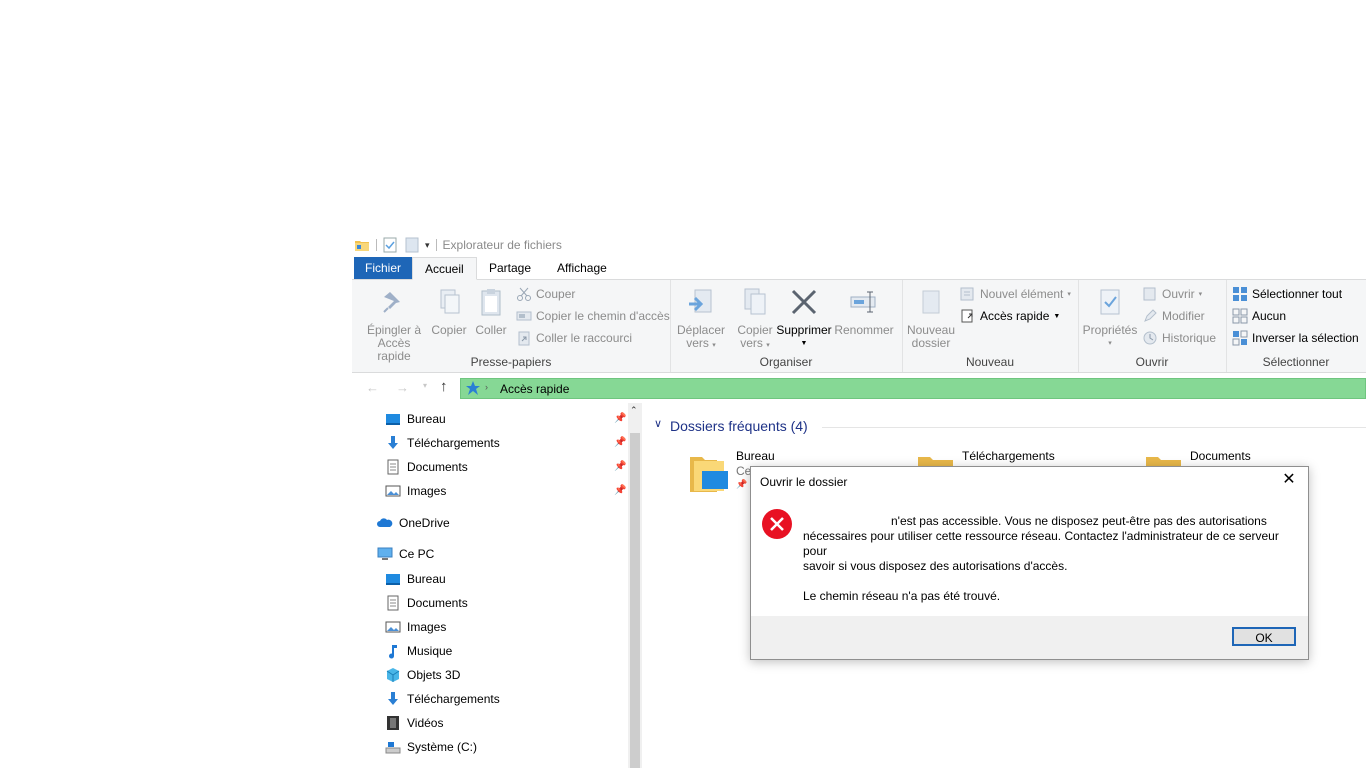  What do you see at coordinates (1269, 316) in the screenshot?
I see `select-none-label: Aucun` at bounding box center [1269, 316].